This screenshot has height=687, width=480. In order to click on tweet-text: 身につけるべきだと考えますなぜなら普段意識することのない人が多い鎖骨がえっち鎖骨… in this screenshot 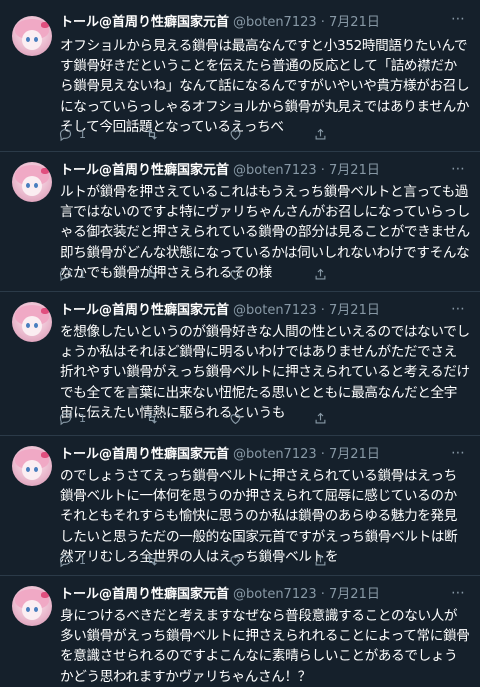, I will do `click(265, 646)`.